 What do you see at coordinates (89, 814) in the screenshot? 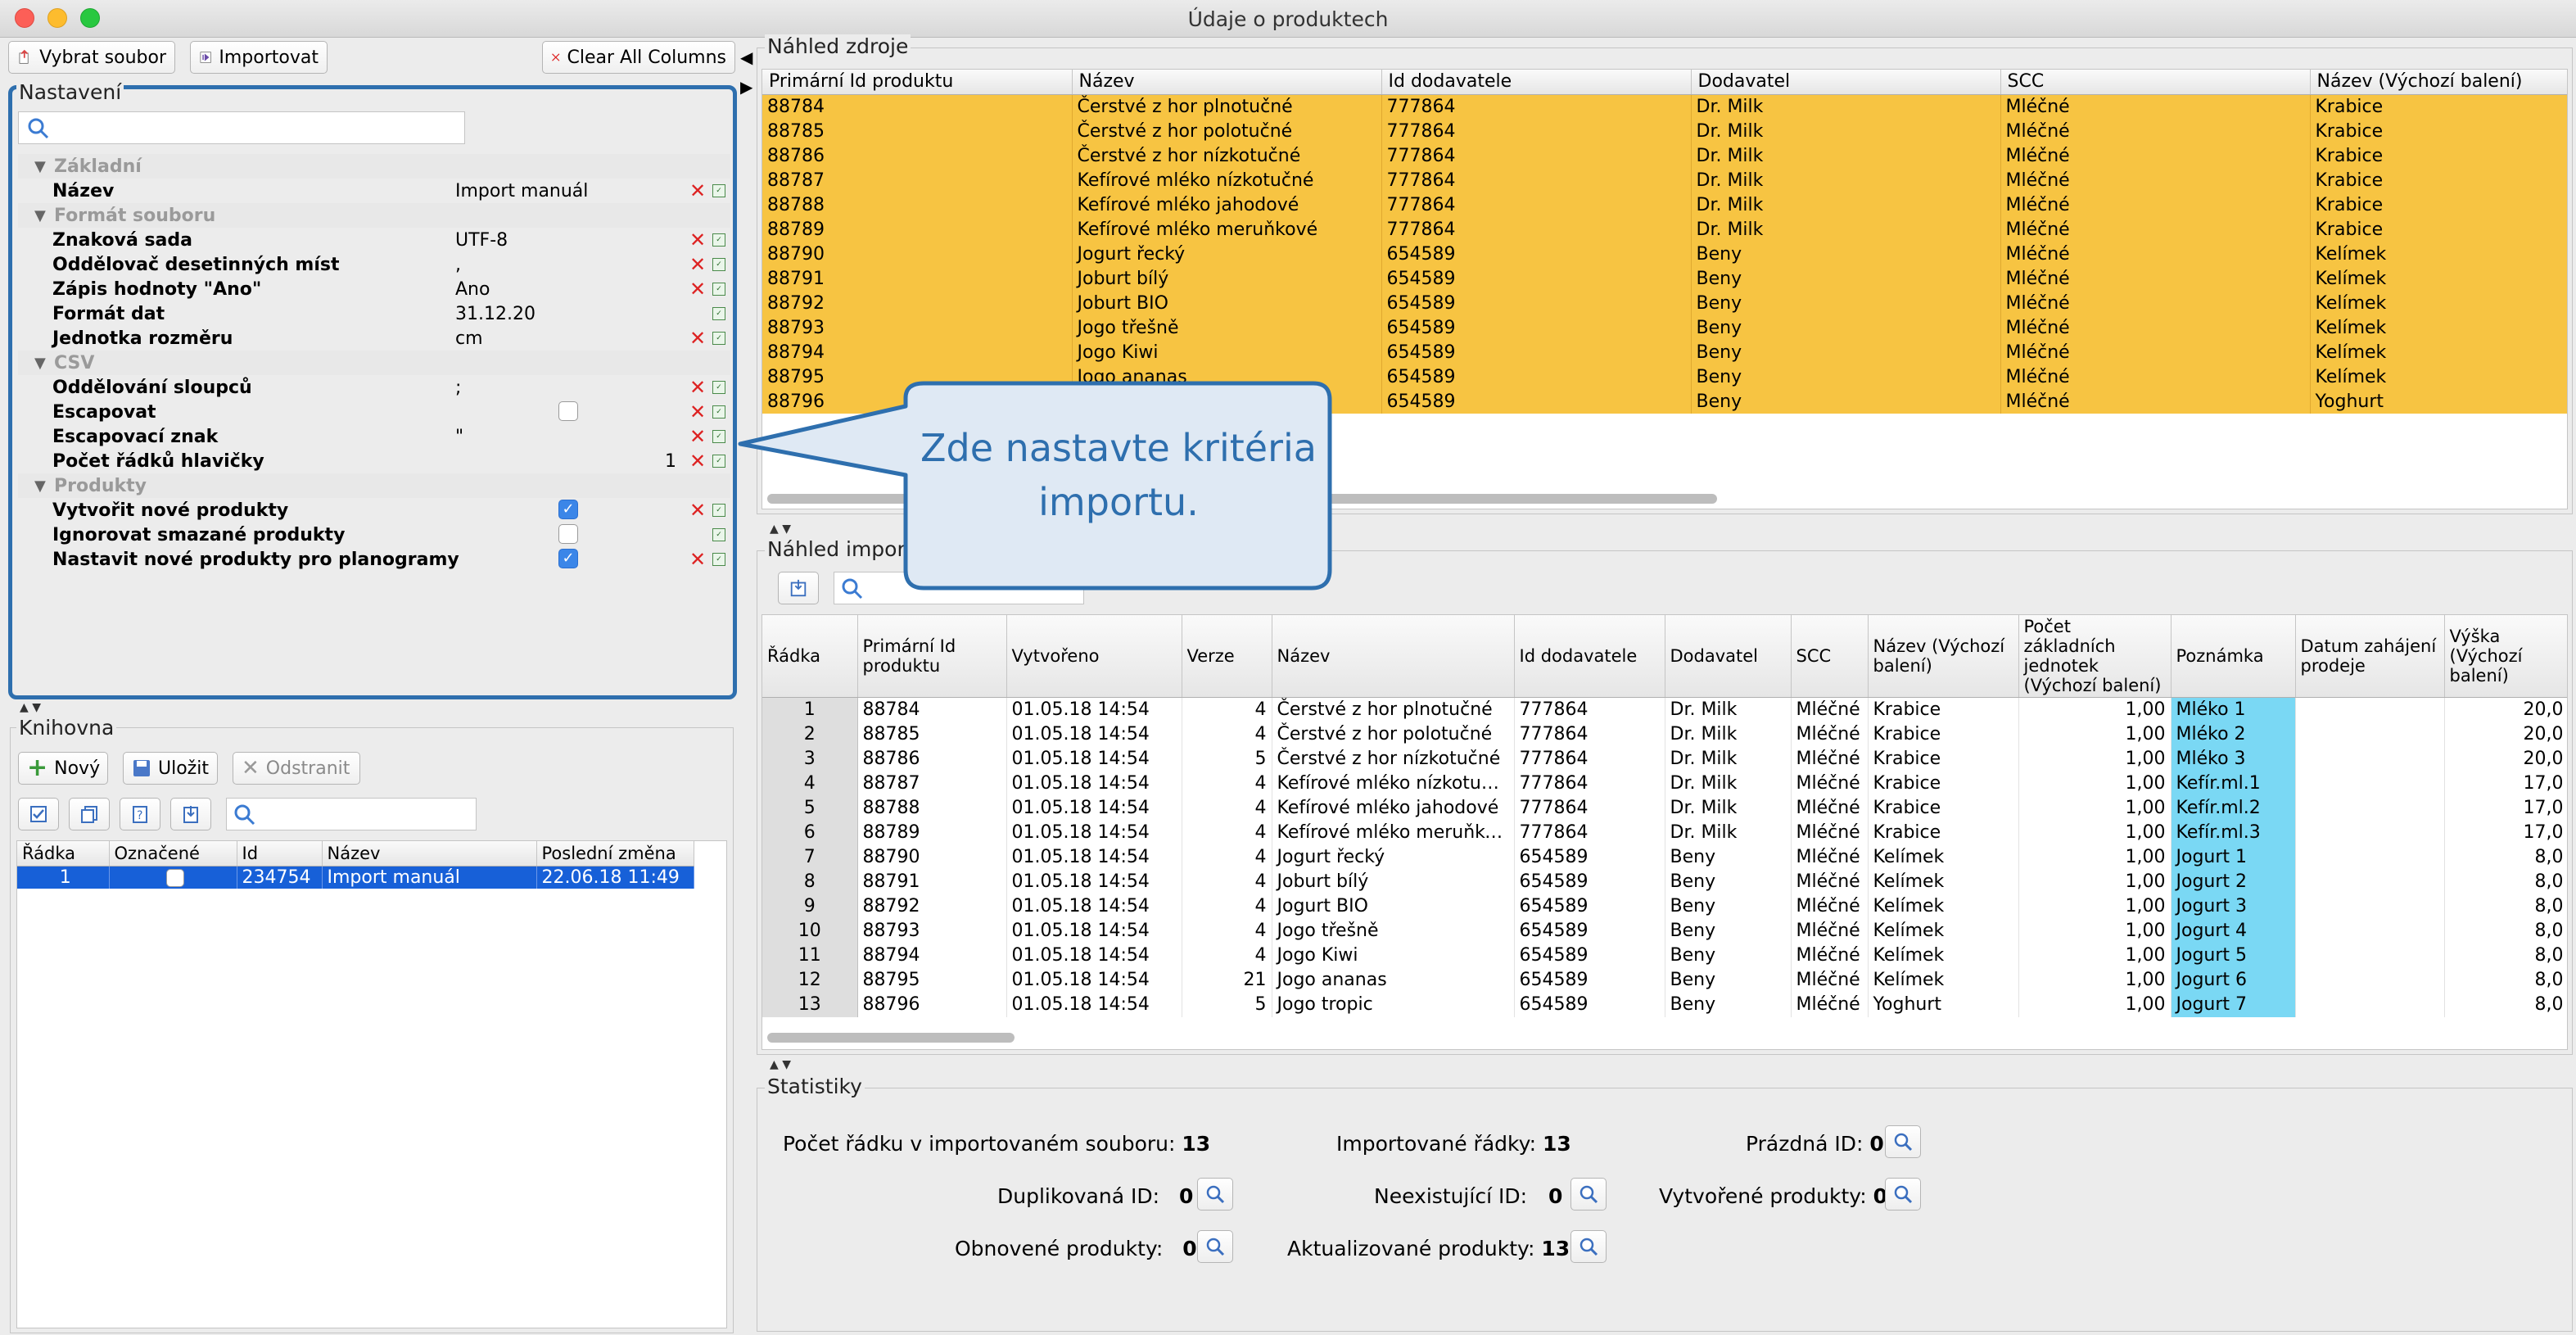
I see `copy-button` at bounding box center [89, 814].